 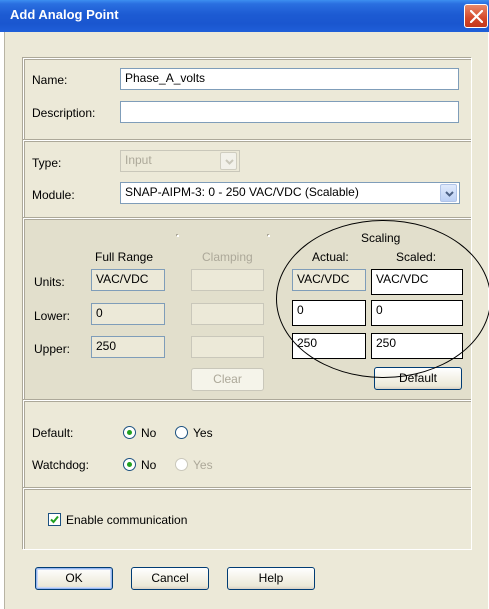 I want to click on window-title: Add Analog Point, so click(x=64, y=14).